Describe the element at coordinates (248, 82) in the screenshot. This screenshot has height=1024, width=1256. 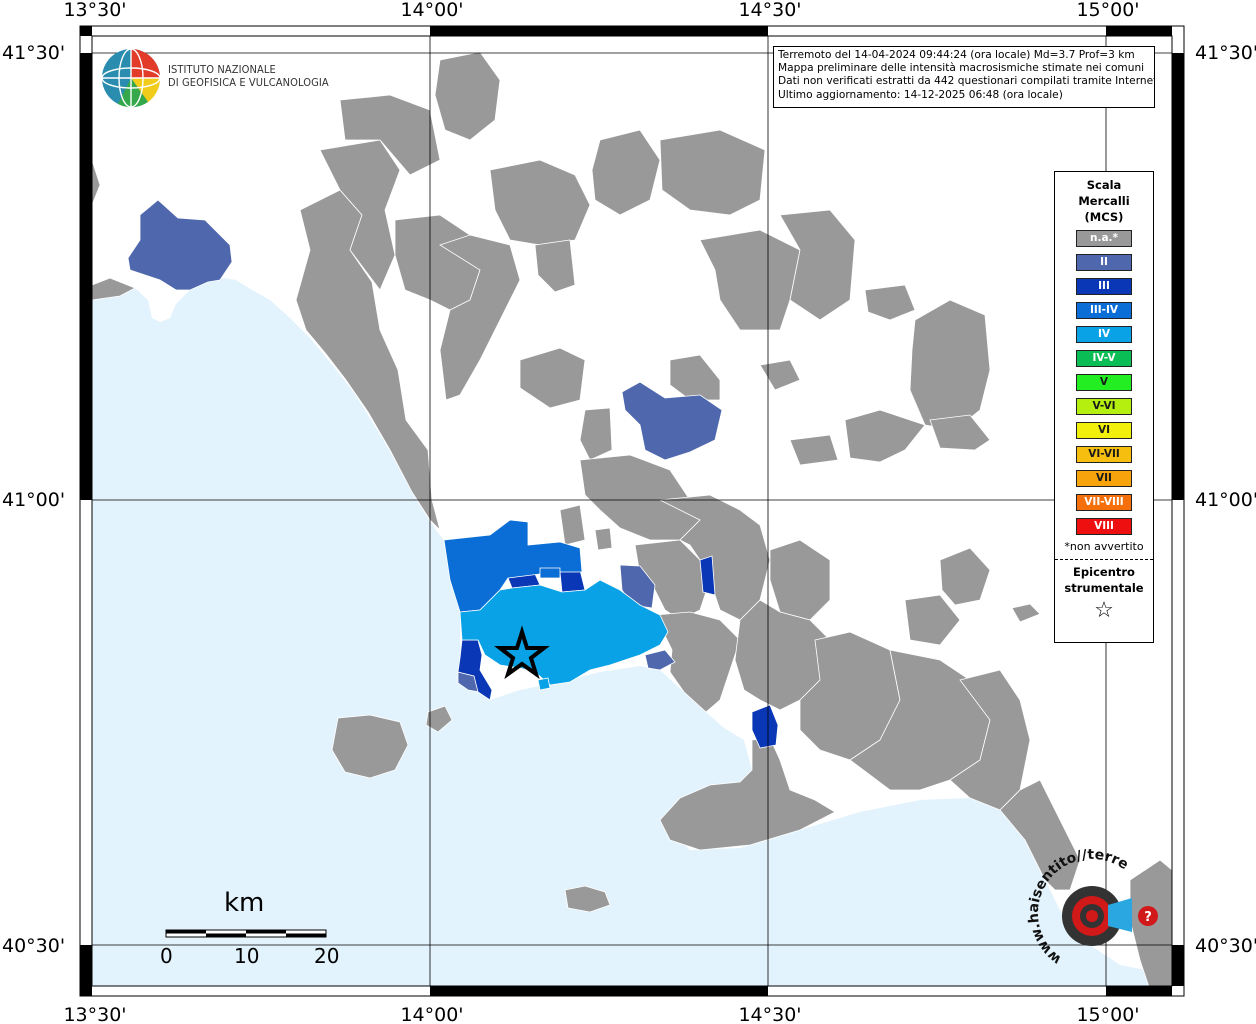
I see `ingv-line2: DI GEOFISICA E VULCANOLOGIA` at that location.